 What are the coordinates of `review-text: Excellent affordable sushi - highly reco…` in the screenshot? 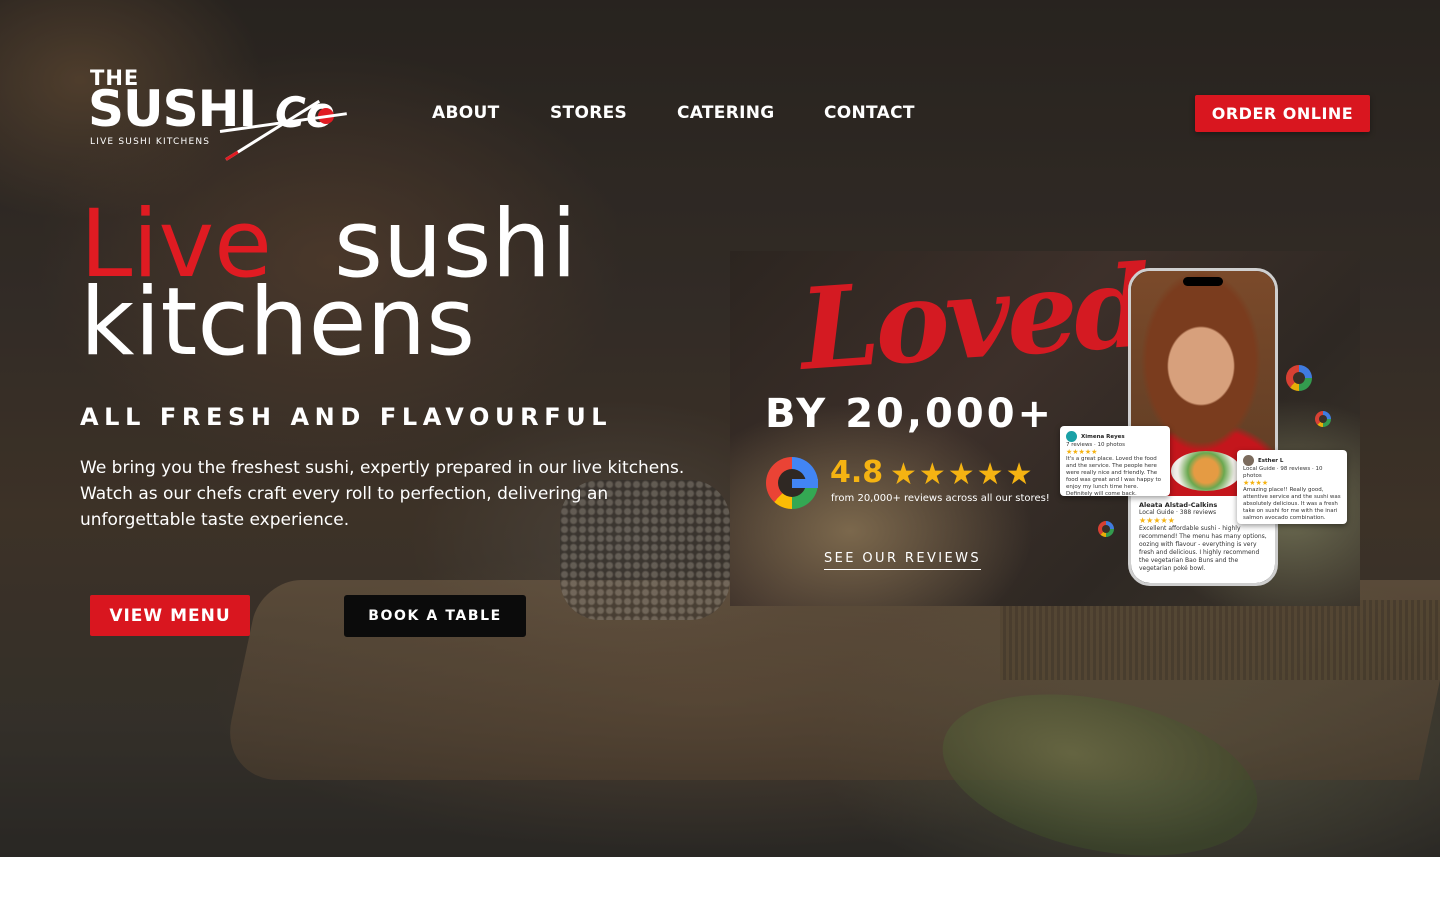 It's located at (1203, 548).